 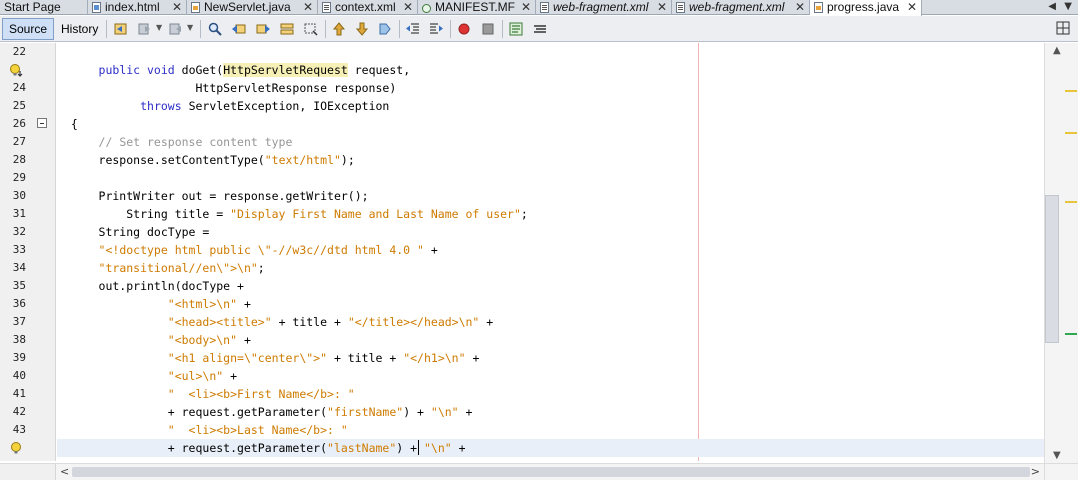 I want to click on scroll-left-arrow-icon: <, so click(x=64, y=471).